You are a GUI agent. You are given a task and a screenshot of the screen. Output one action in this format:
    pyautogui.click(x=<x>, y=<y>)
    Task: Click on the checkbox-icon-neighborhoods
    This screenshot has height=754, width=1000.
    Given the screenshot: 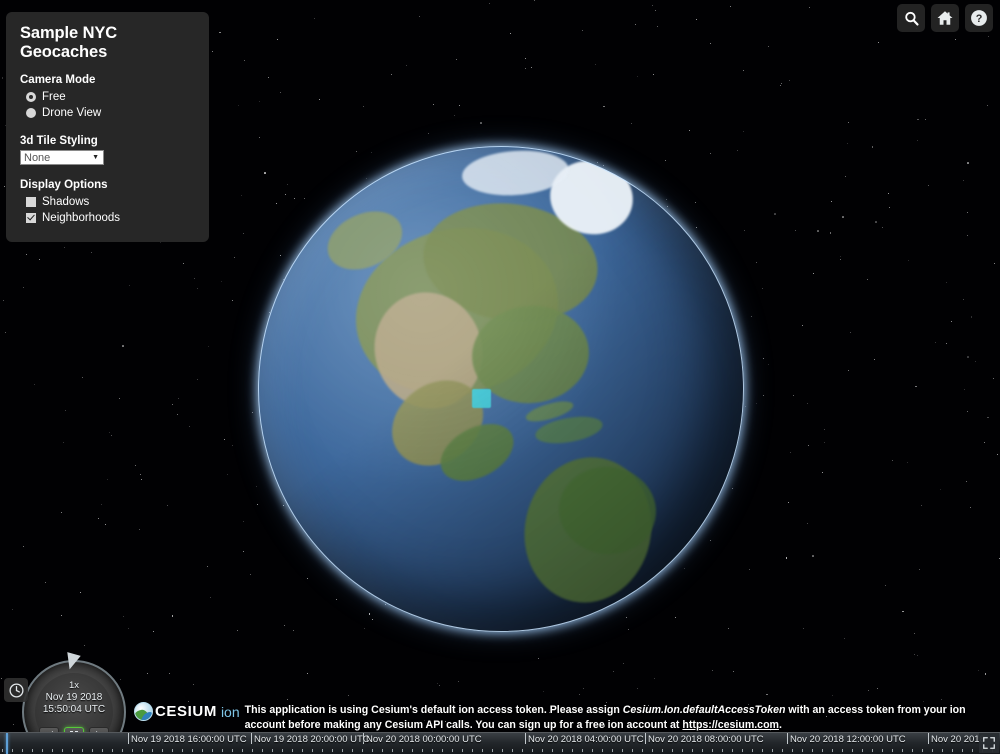 What is the action you would take?
    pyautogui.click(x=31, y=218)
    